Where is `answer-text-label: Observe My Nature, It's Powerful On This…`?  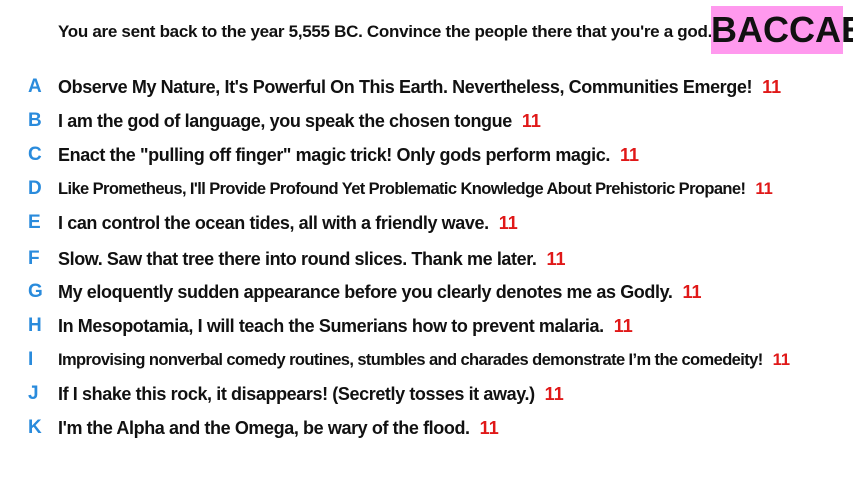
answer-text-label: Observe My Nature, It's Powerful On This… is located at coordinates (405, 86).